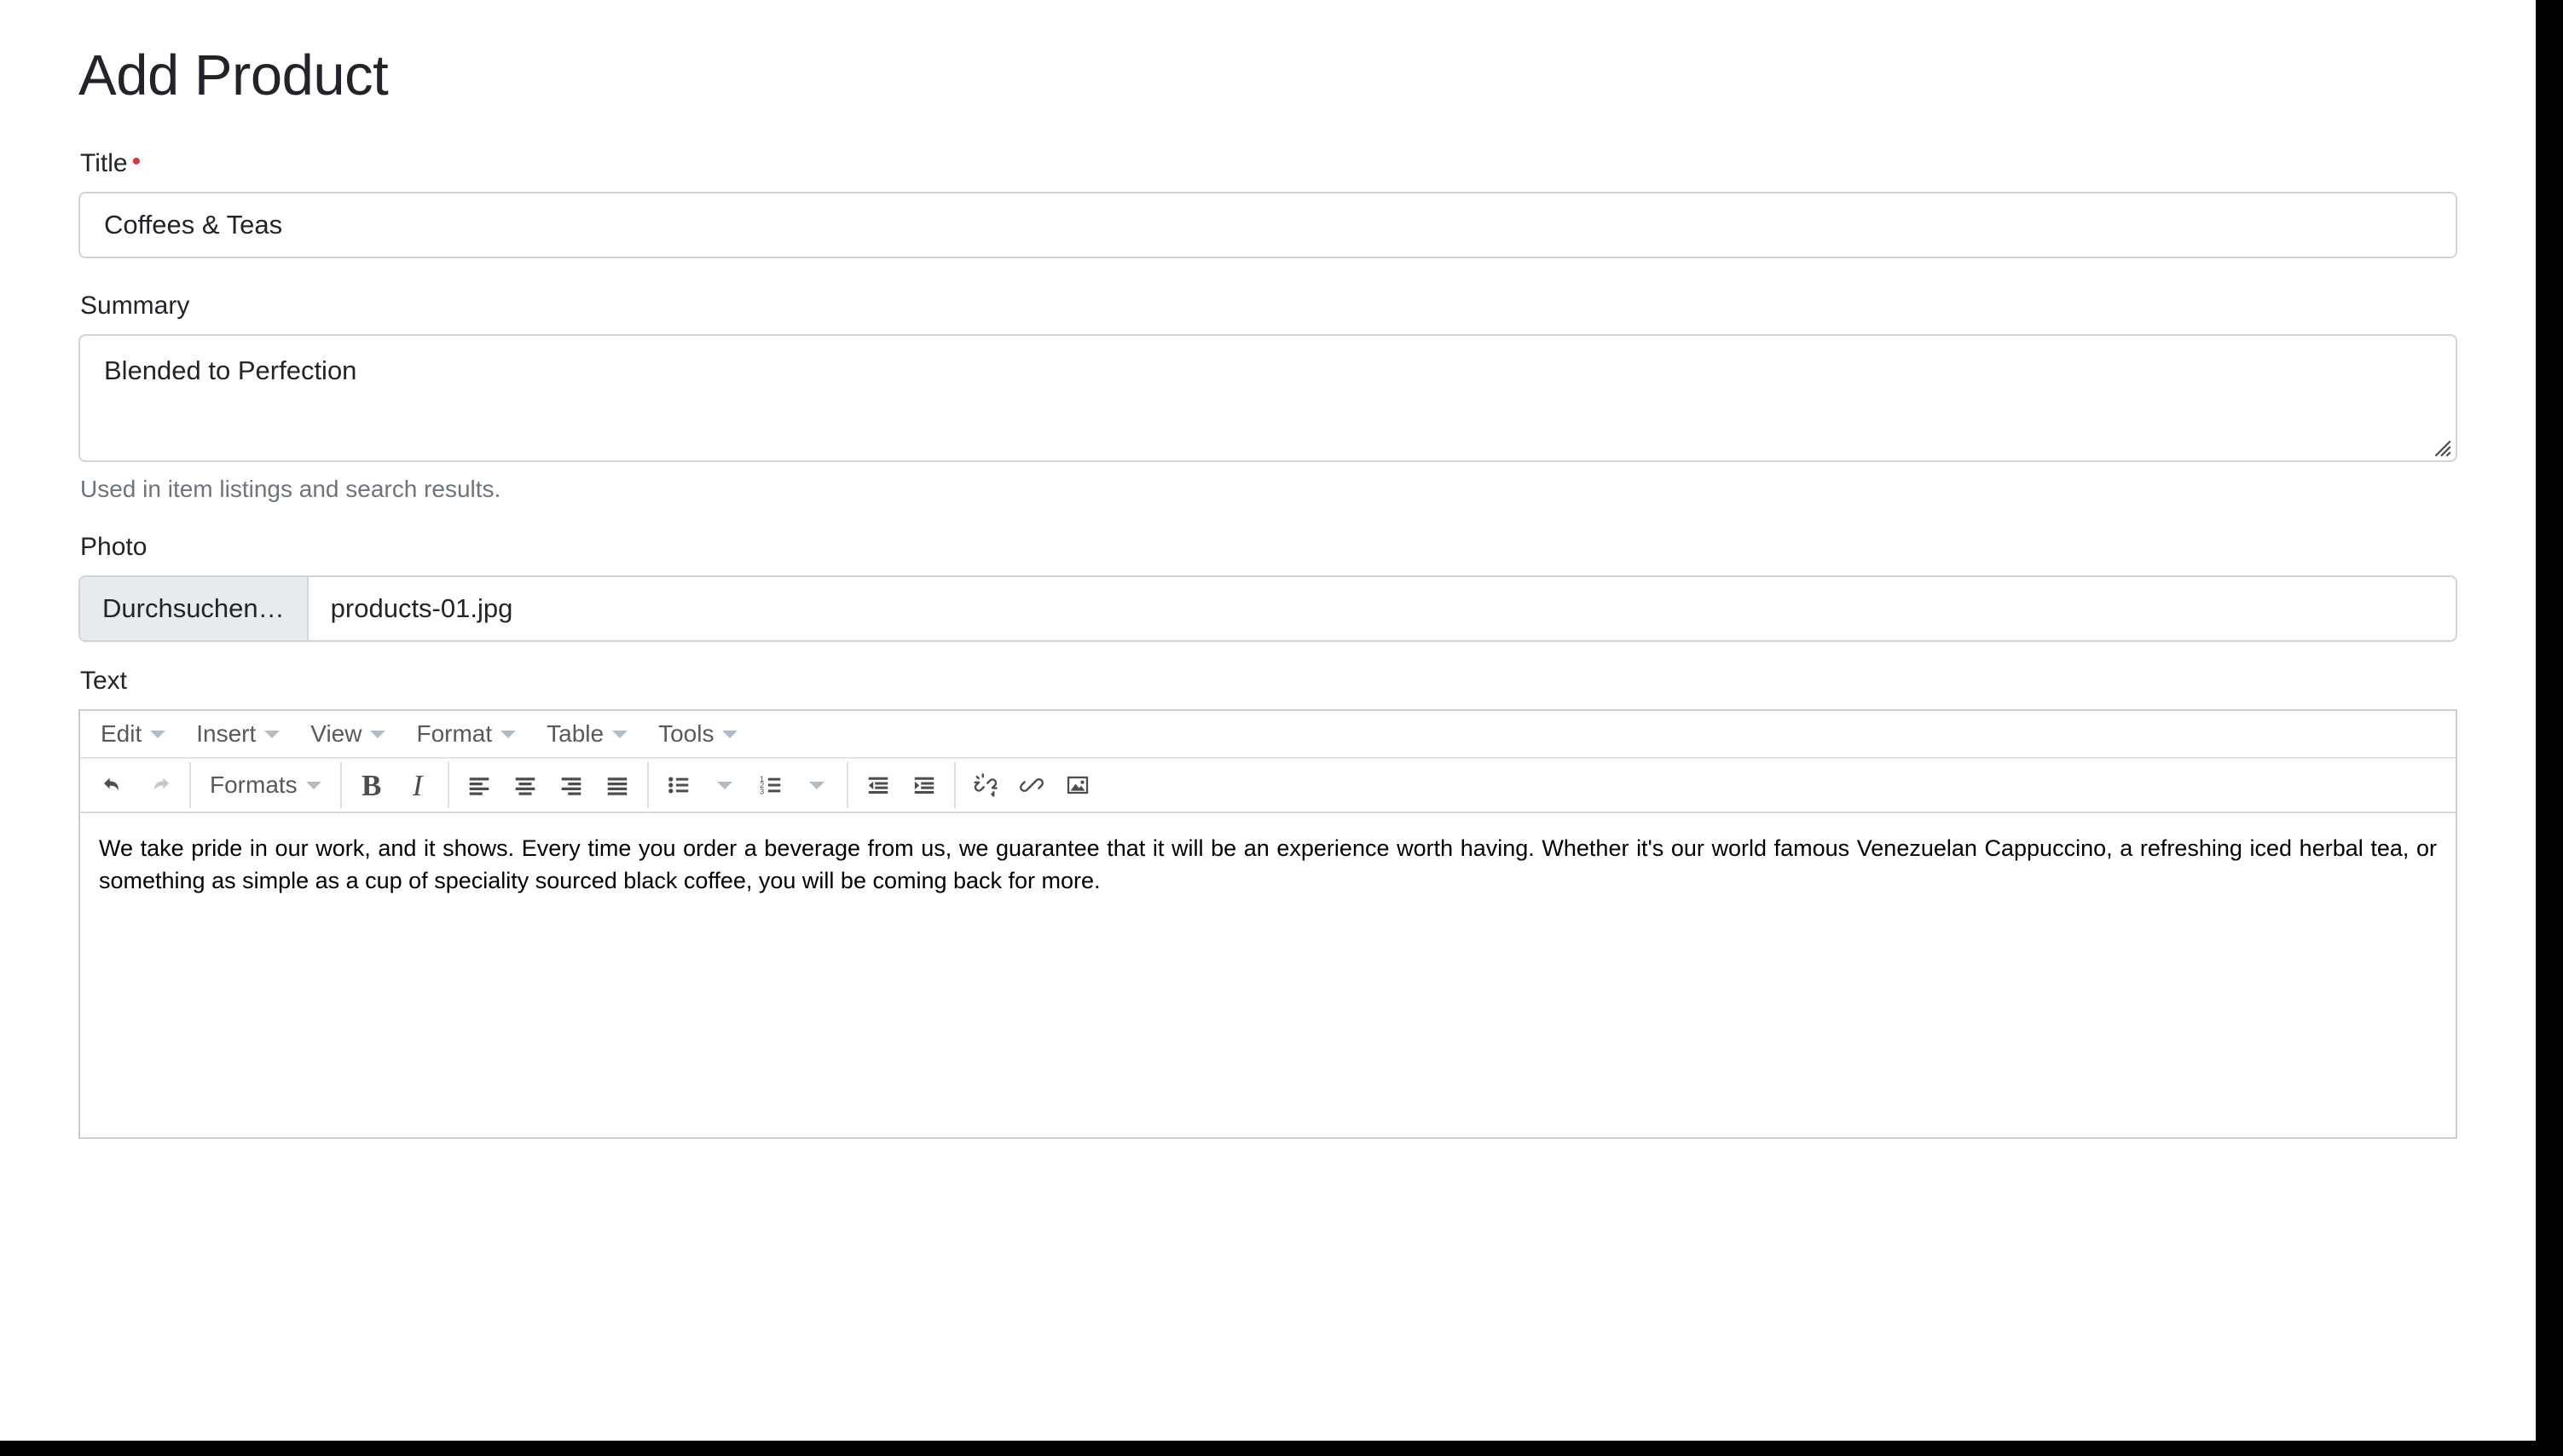 The width and height of the screenshot is (2563, 1456). What do you see at coordinates (576, 734) in the screenshot?
I see `menu-table-label: Table` at bounding box center [576, 734].